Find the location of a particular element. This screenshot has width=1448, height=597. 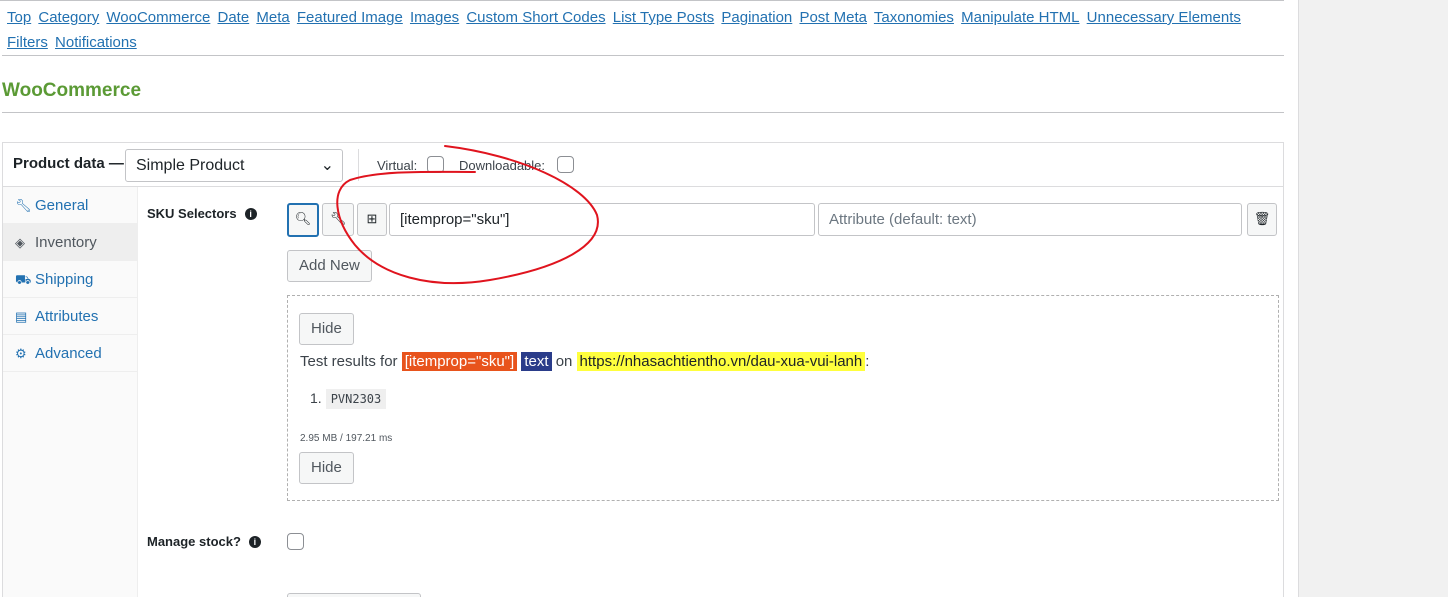

product-type-select: Simple Product ⌄ is located at coordinates (234, 165).